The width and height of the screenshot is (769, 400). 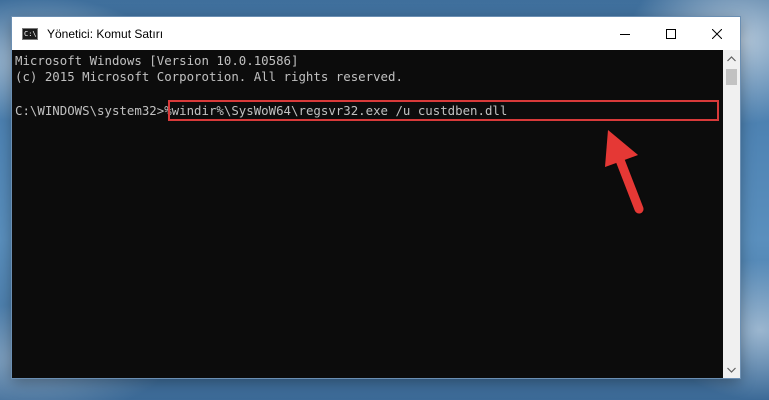 I want to click on scrollbar-thumb, so click(x=731, y=77).